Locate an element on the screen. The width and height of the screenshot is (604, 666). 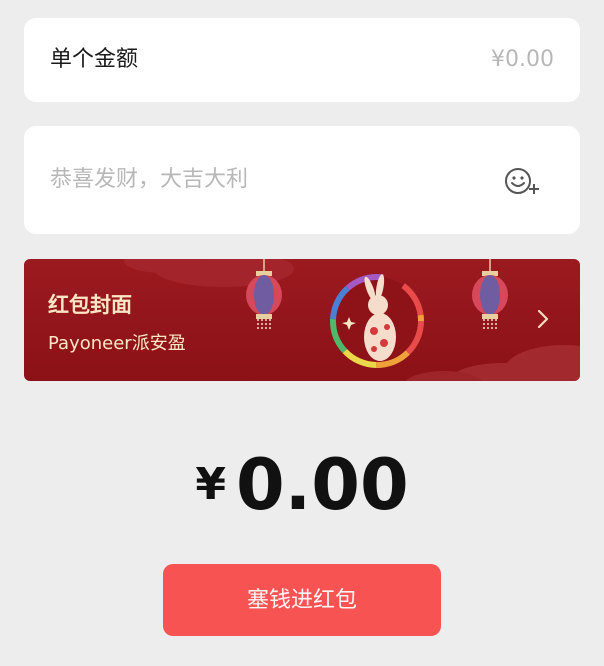
amount-label: 单个金额 is located at coordinates (94, 59).